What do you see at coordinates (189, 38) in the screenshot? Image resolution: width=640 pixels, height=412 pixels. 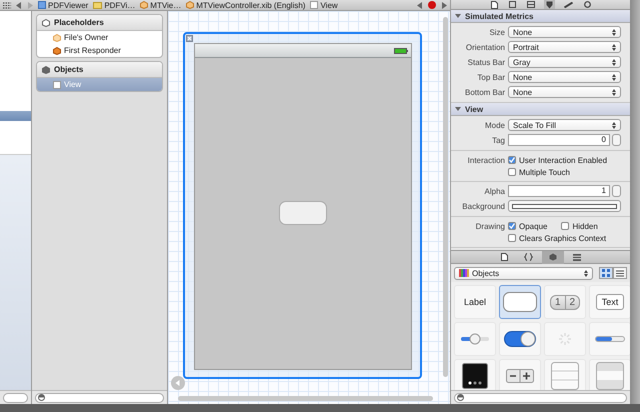 I see `close-icon` at bounding box center [189, 38].